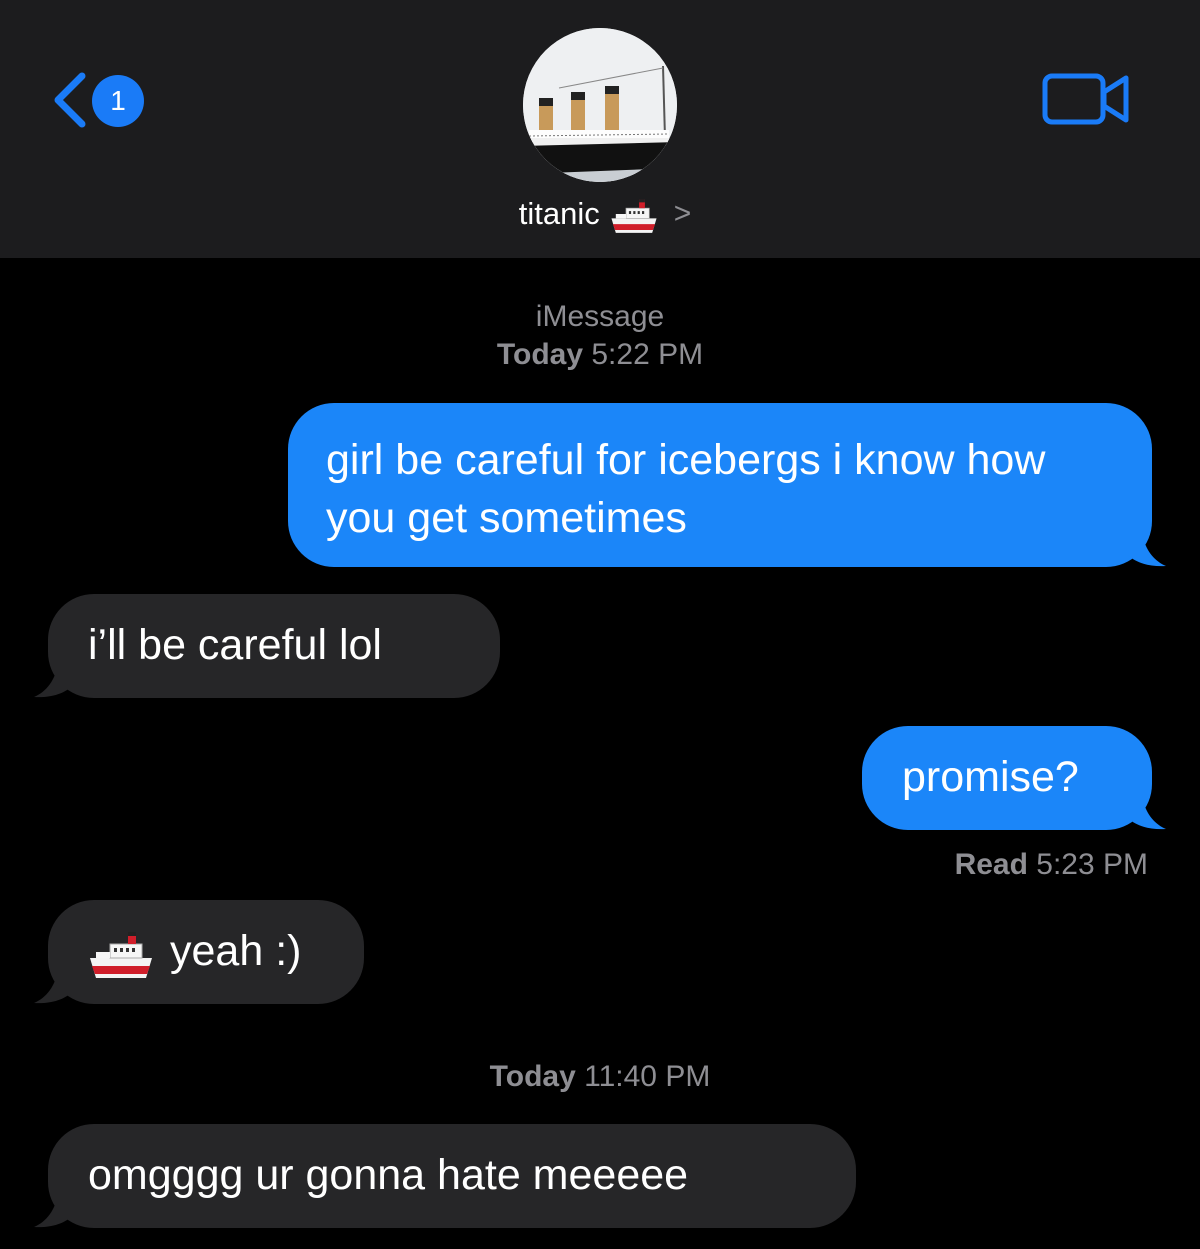 The width and height of the screenshot is (1200, 1249). Describe the element at coordinates (600, 316) in the screenshot. I see `service-label: iMessage` at that location.